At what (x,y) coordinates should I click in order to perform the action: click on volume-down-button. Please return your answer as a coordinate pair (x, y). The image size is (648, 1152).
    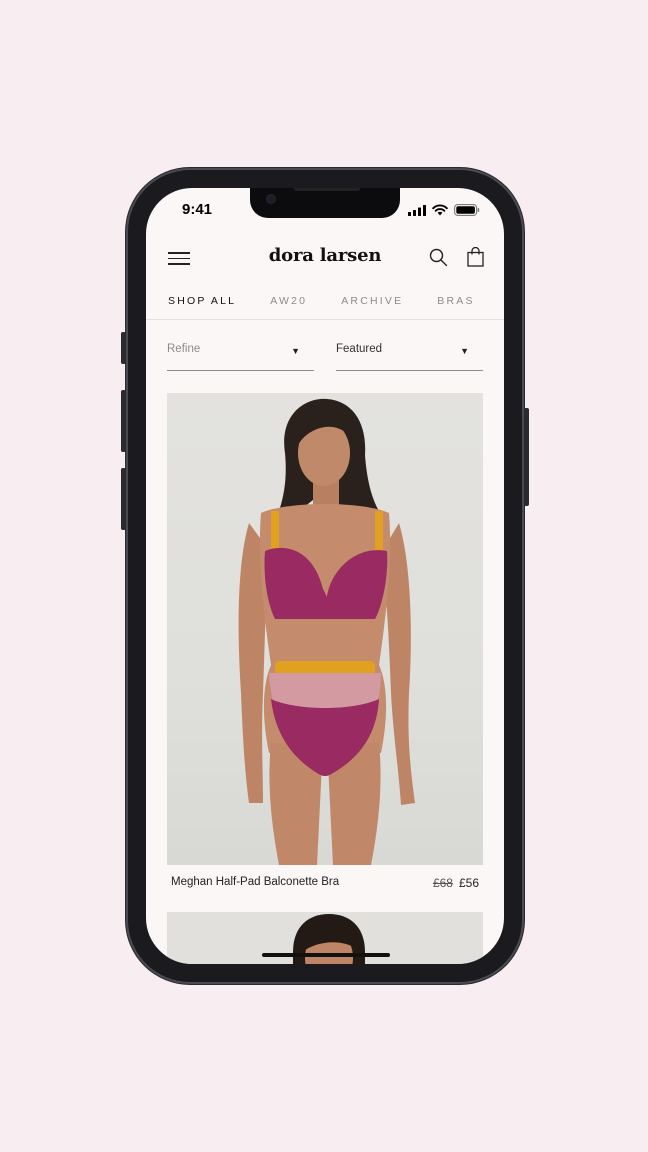
    Looking at the image, I should click on (123, 499).